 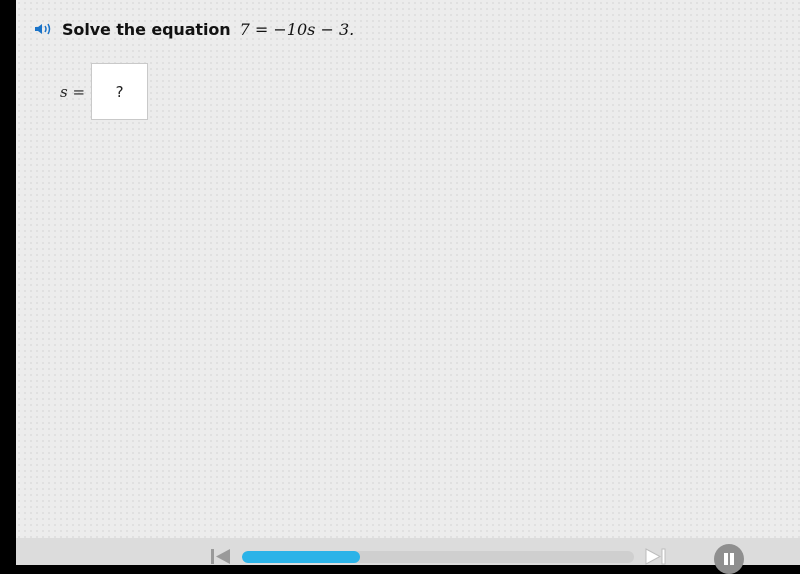 I want to click on question-line: Solve the equation 7 = −10s − 3., so click(x=194, y=29).